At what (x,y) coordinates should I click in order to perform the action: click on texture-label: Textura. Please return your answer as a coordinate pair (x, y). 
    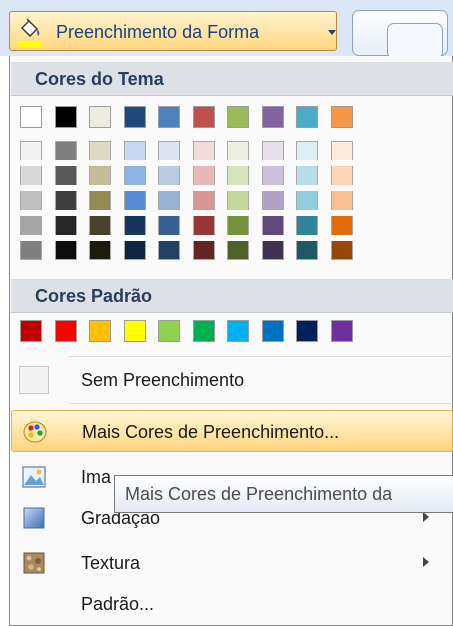
    Looking at the image, I should click on (111, 563).